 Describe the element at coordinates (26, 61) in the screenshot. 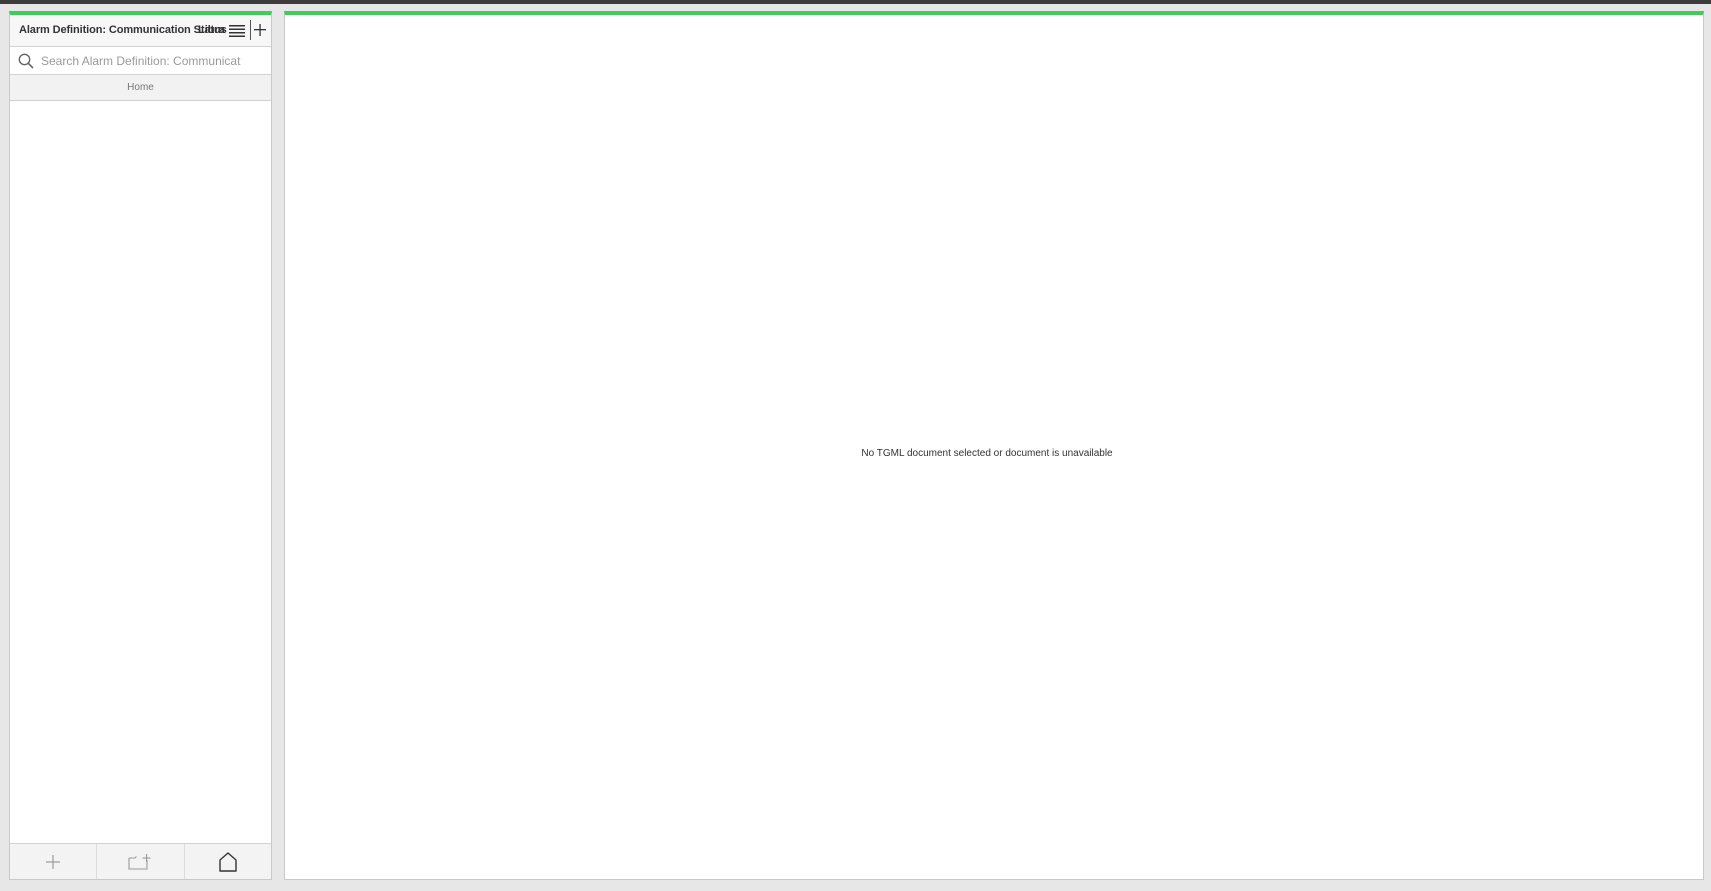

I see `search-icon` at that location.